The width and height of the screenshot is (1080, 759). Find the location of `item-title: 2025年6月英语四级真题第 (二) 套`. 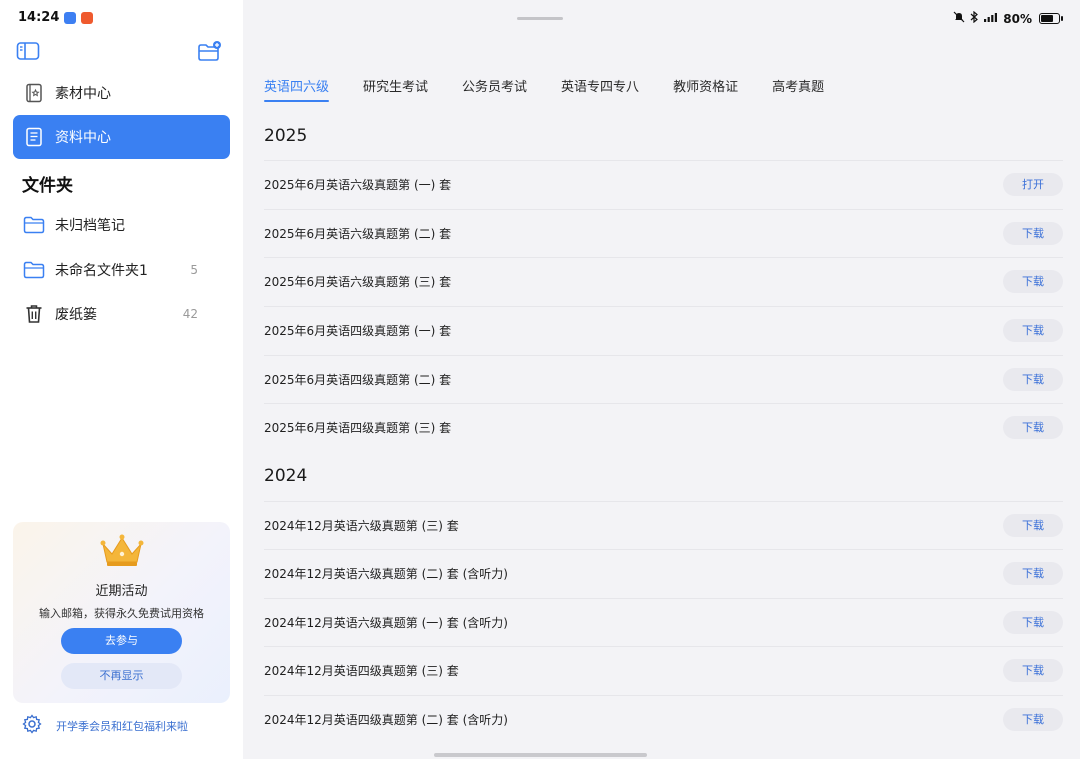

item-title: 2025年6月英语四级真题第 (二) 套 is located at coordinates (358, 380).